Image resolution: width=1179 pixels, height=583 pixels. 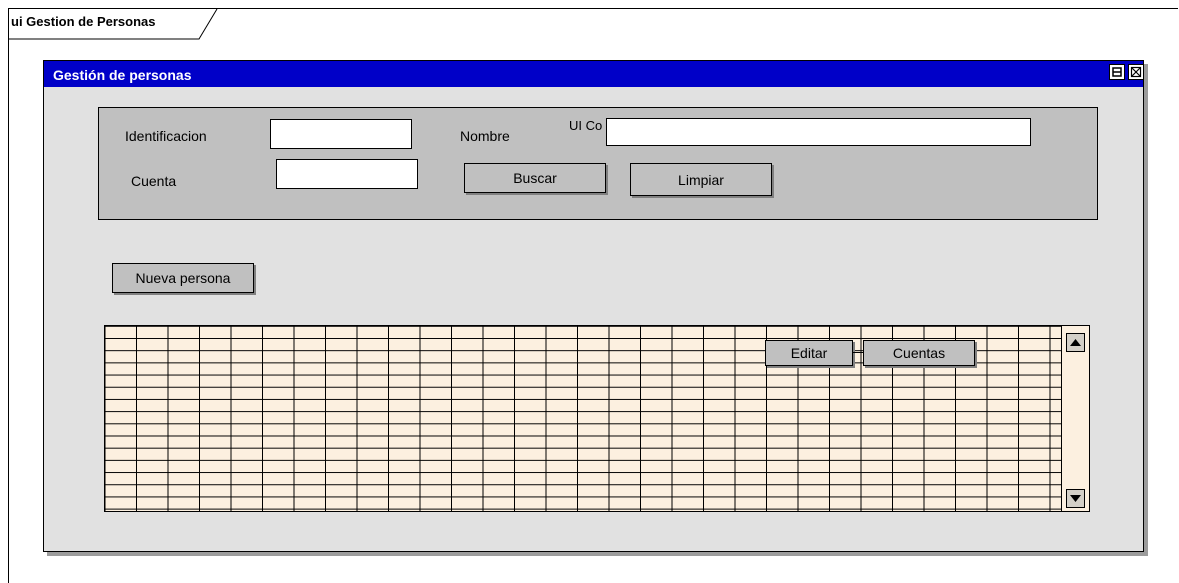 I want to click on overlapped-label: UI Co, so click(x=586, y=125).